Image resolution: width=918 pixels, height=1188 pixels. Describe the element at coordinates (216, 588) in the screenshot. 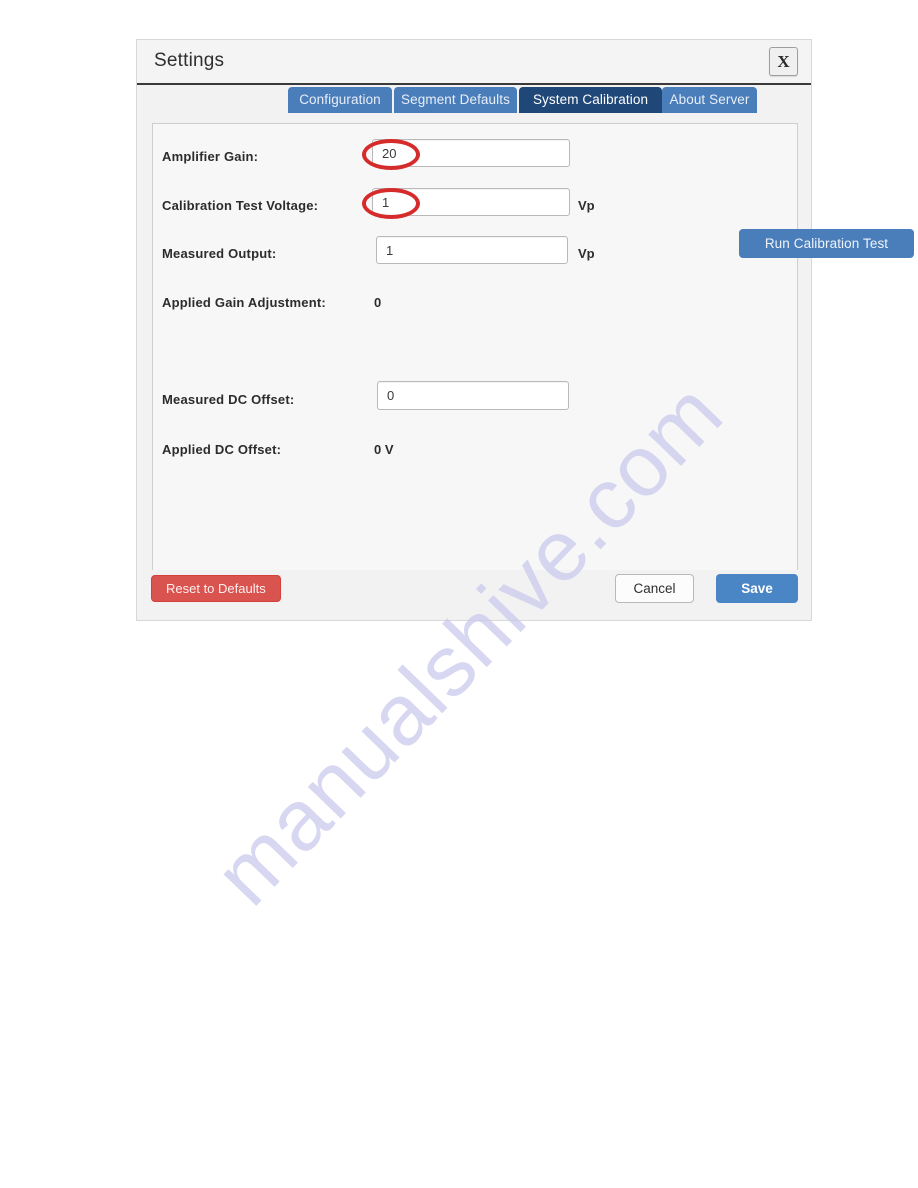

I see `reset-to-defaults-button: Reset to Defaults` at that location.